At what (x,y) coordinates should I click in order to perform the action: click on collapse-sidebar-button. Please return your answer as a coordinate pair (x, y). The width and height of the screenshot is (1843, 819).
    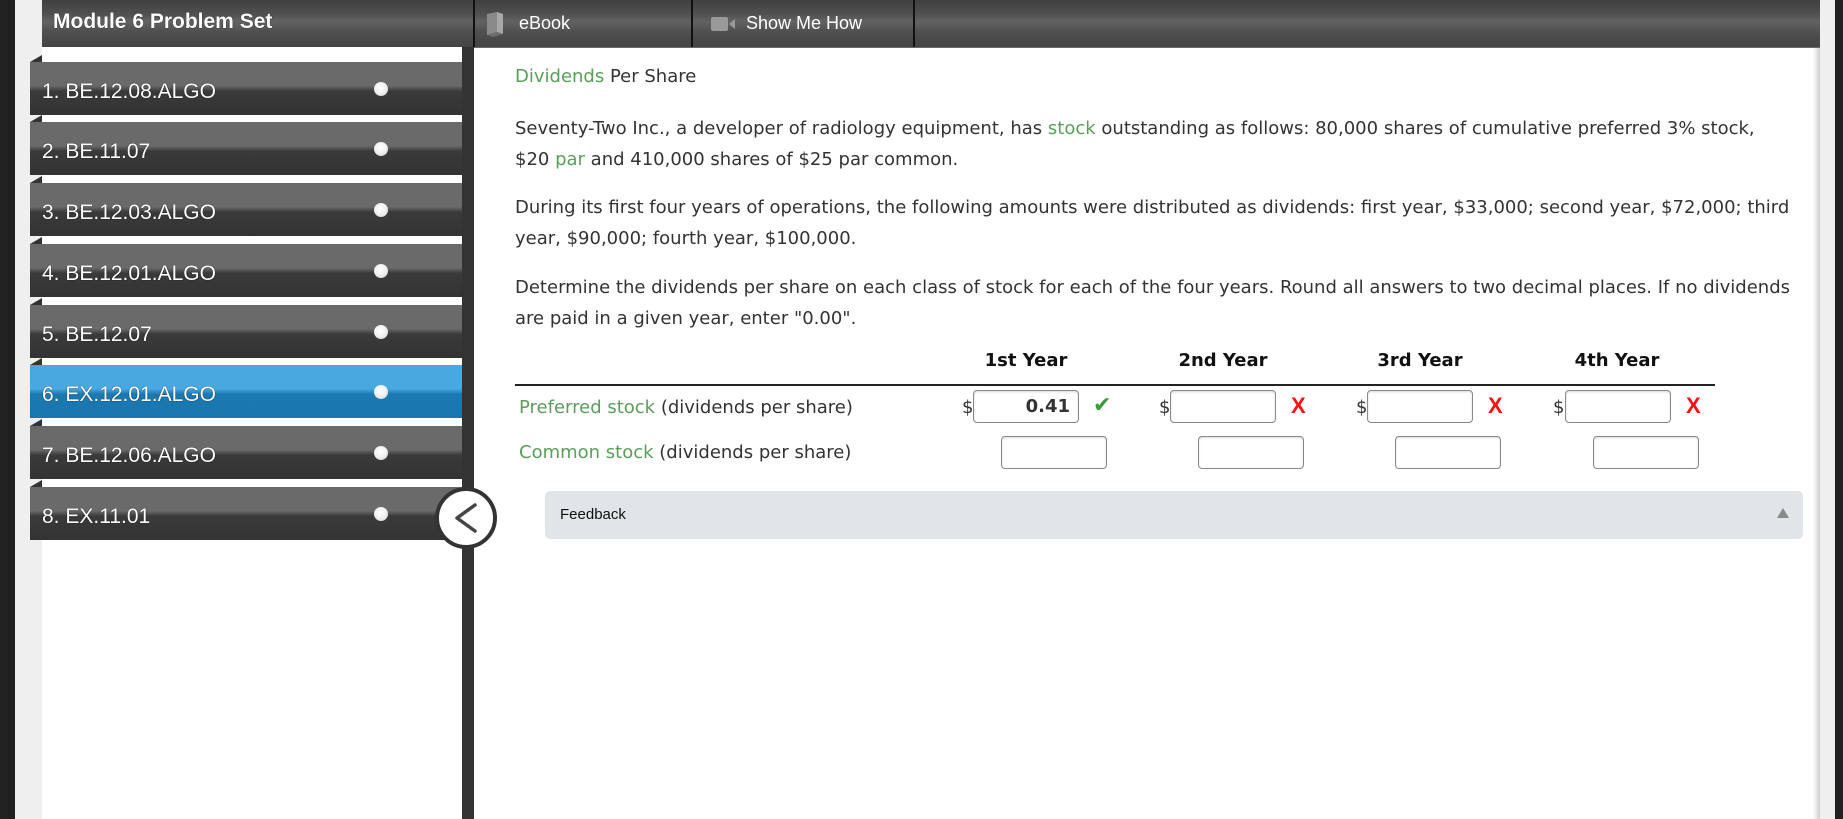
    Looking at the image, I should click on (466, 518).